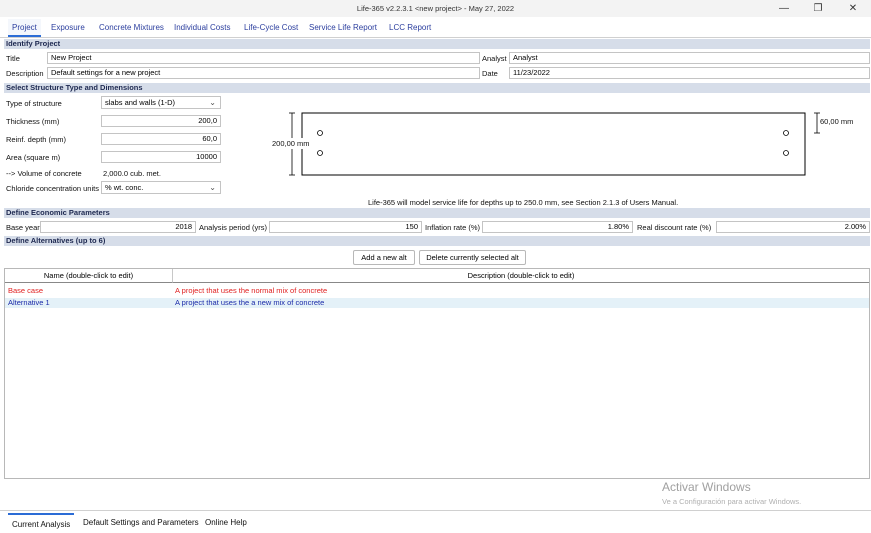 The width and height of the screenshot is (871, 533). Describe the element at coordinates (291, 143) in the screenshot. I see `diagram-thickness-label: 200,00 mm` at that location.